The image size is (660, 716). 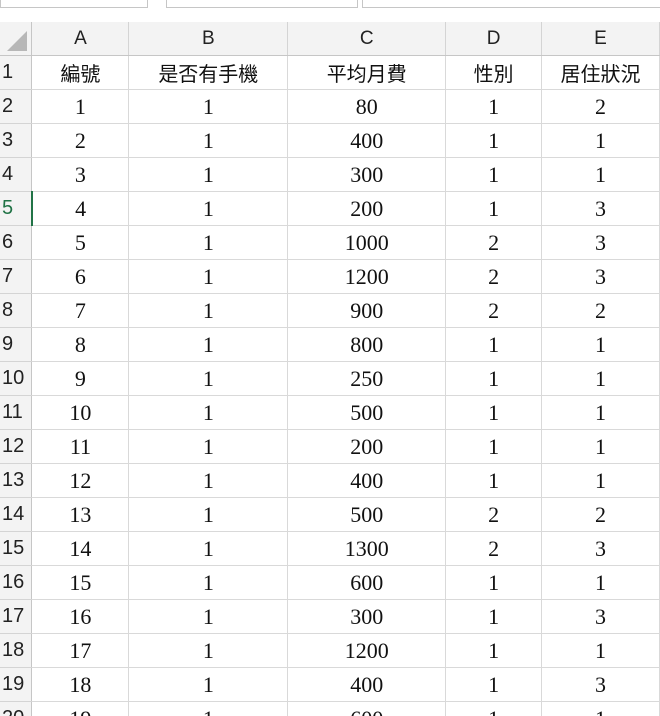 What do you see at coordinates (367, 208) in the screenshot?
I see `cell: 200` at bounding box center [367, 208].